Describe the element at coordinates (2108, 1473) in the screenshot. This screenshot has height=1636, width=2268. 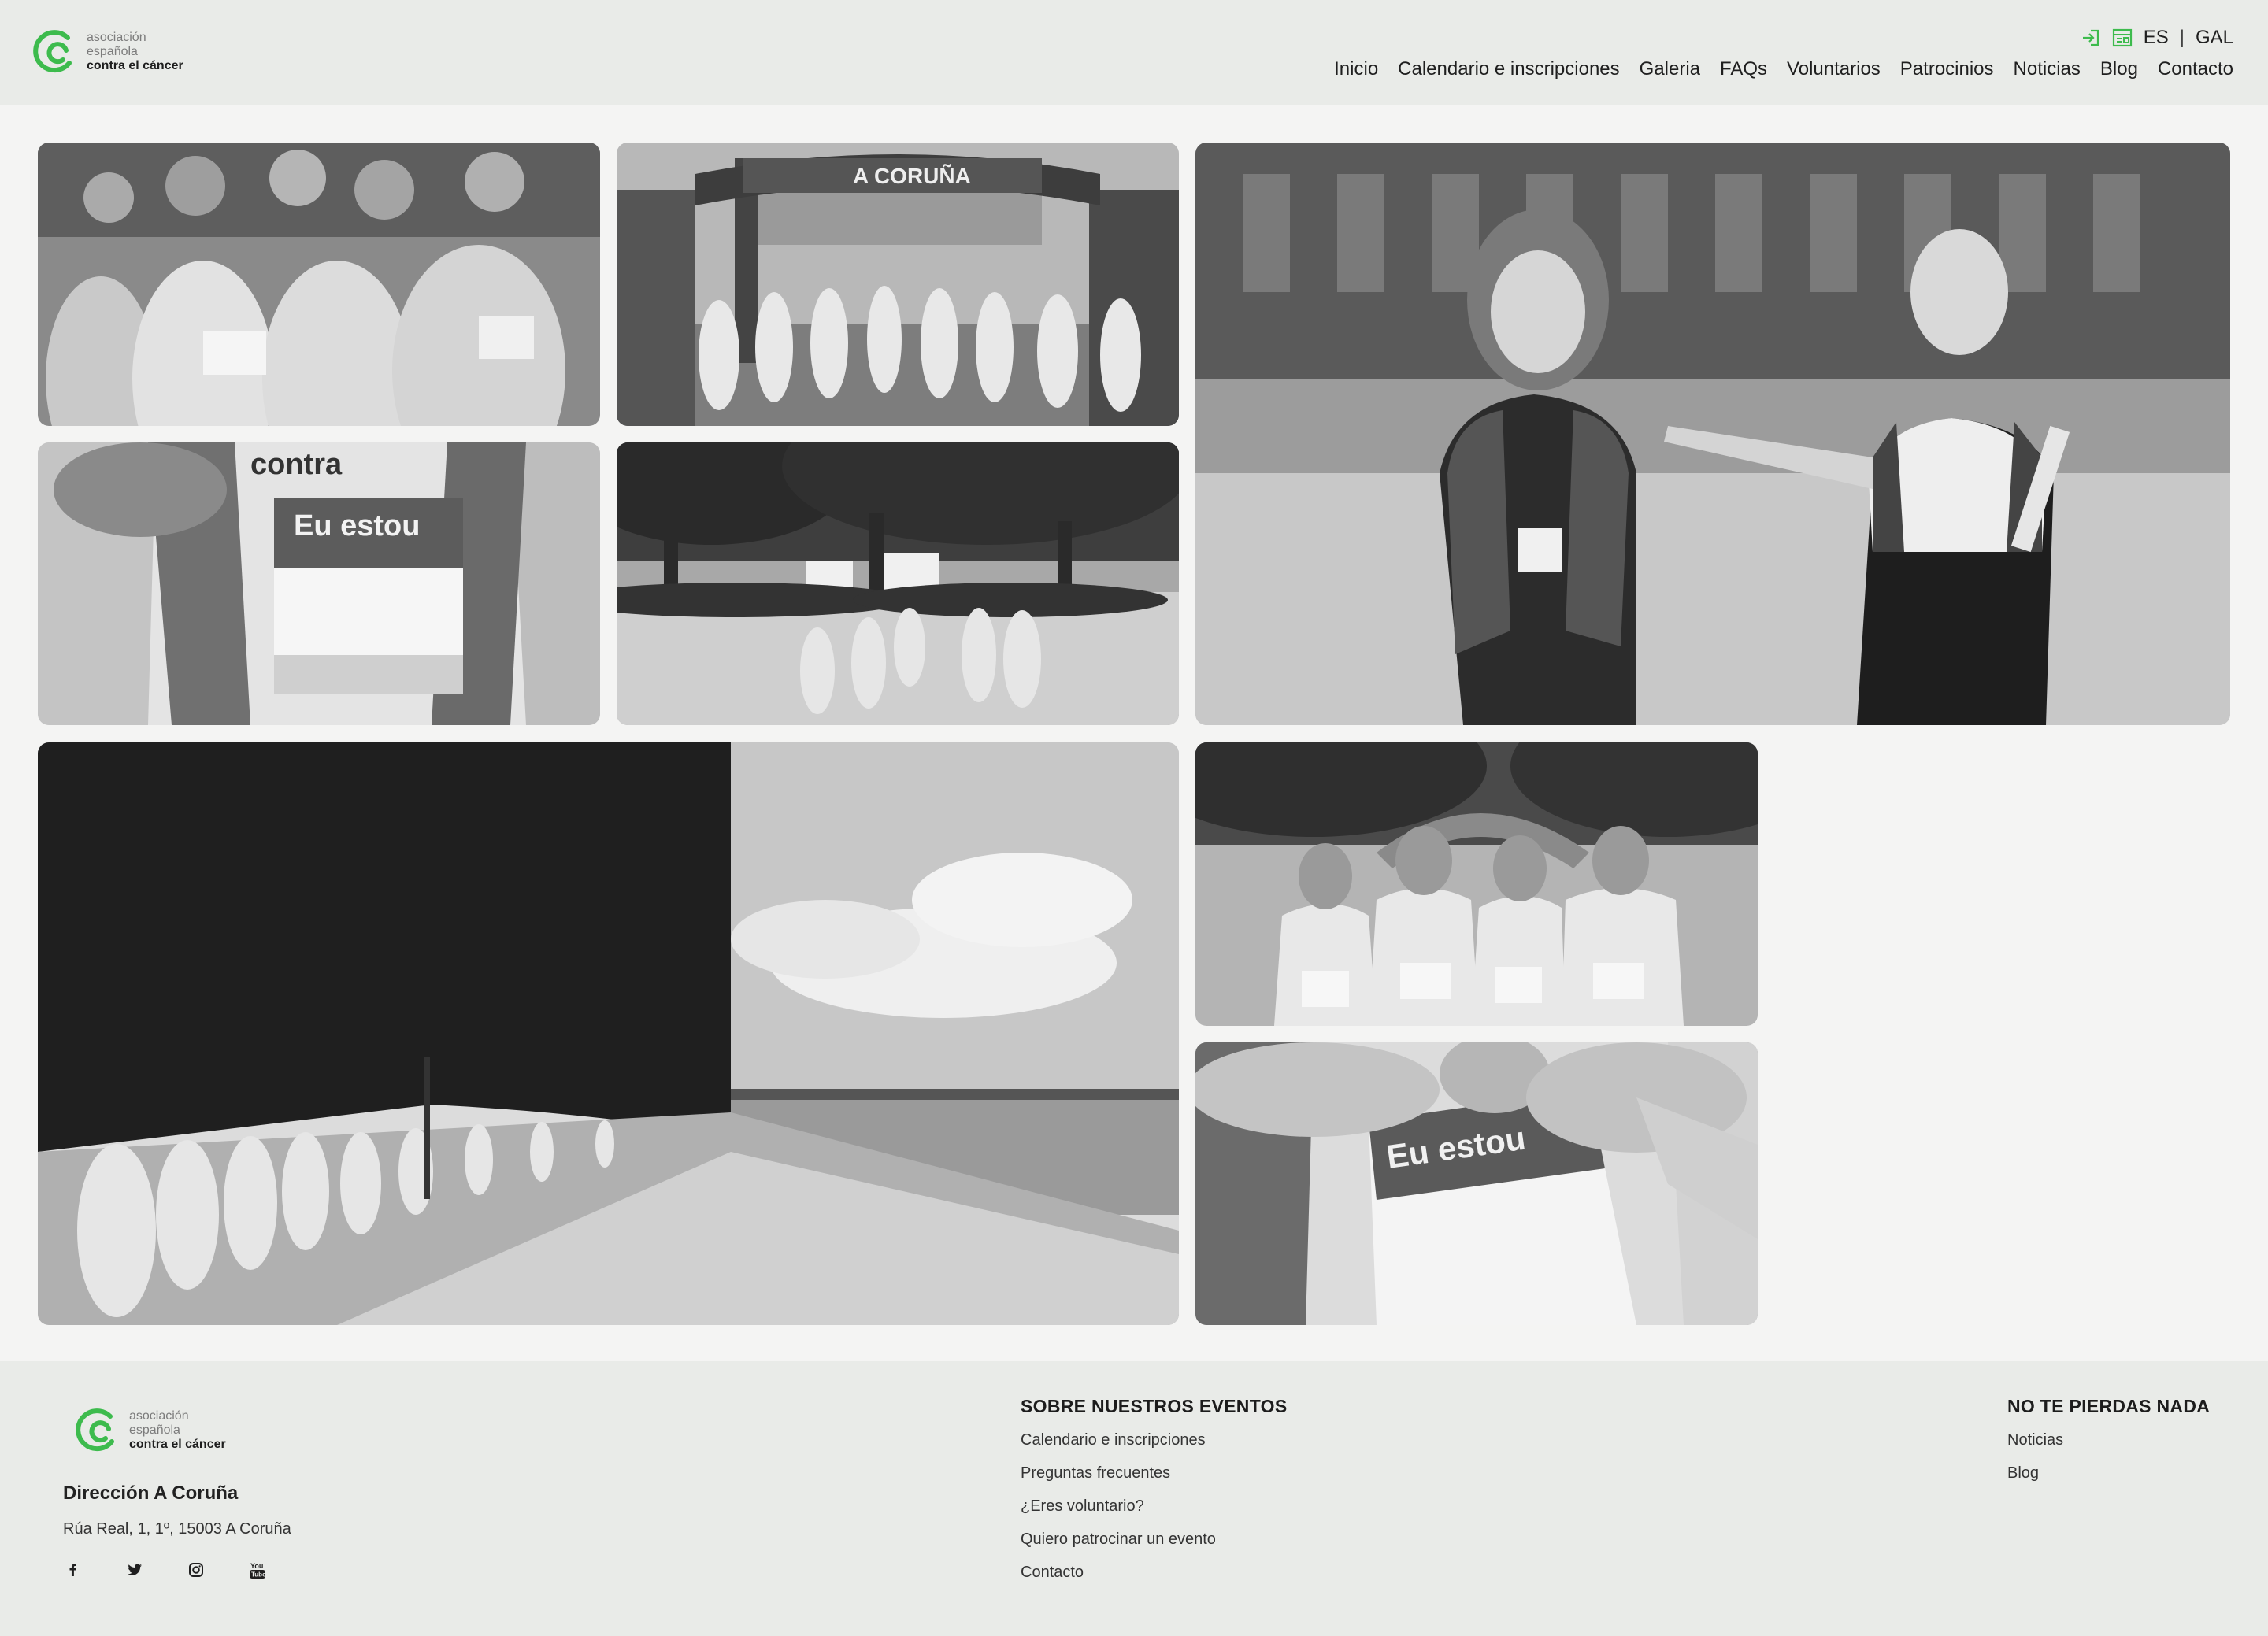
I see `footer-link-blog: Blog` at that location.